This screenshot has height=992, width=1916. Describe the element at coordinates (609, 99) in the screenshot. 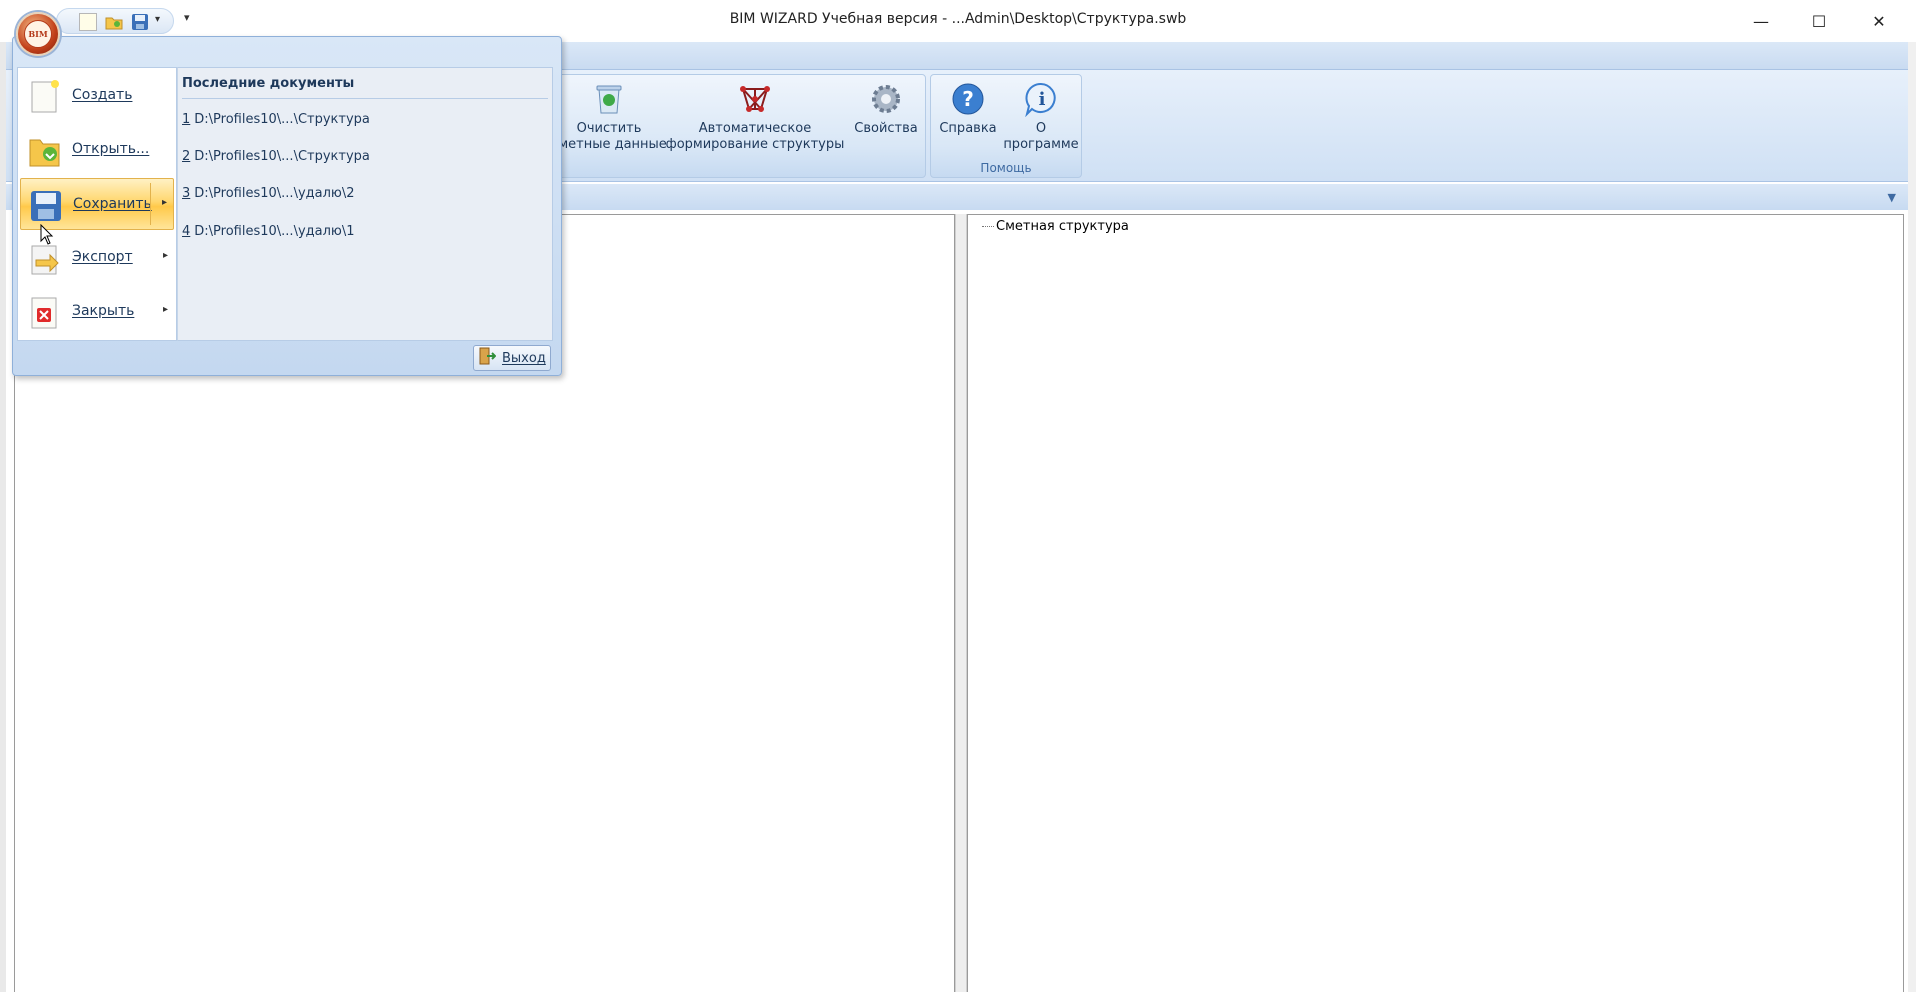

I see `recycle-bin-icon` at that location.